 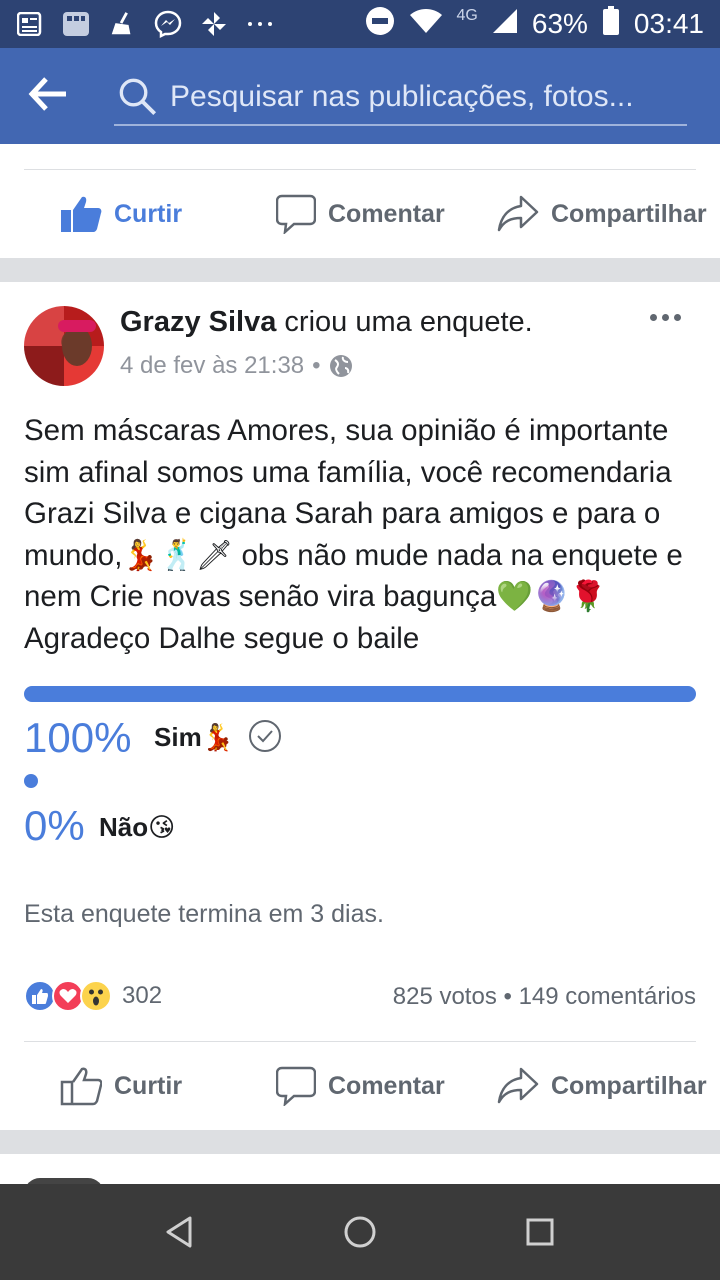 I want to click on thumbs-up-filled-icon, so click(x=81, y=214).